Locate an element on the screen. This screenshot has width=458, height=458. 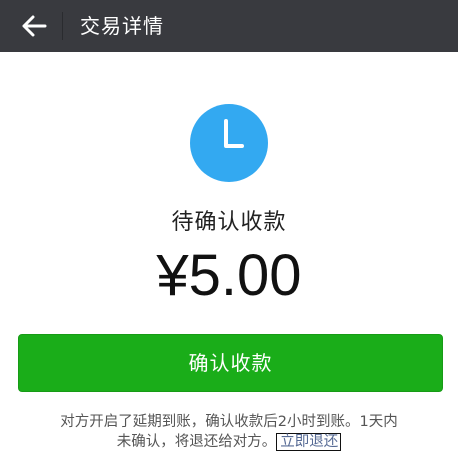
status-label: 待确认收款 is located at coordinates (229, 222).